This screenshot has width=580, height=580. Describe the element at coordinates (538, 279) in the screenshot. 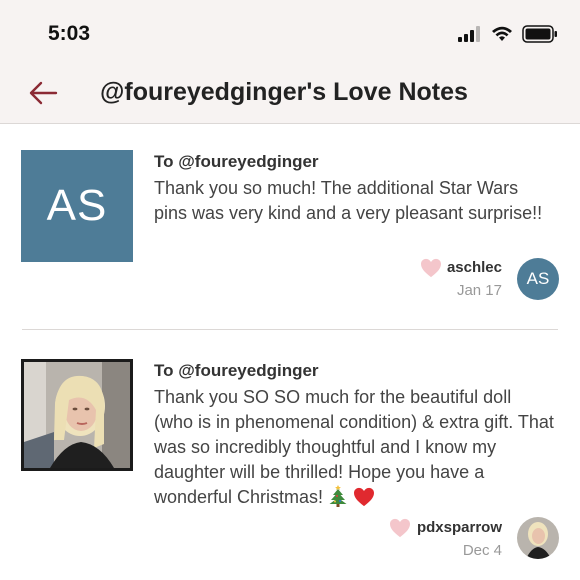

I see `sender-avatar: AS` at that location.